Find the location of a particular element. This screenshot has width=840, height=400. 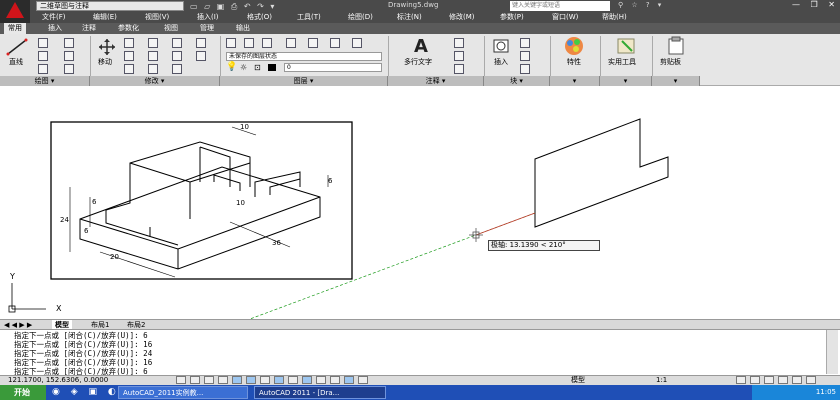

start-button: 开始 is located at coordinates (23, 392).